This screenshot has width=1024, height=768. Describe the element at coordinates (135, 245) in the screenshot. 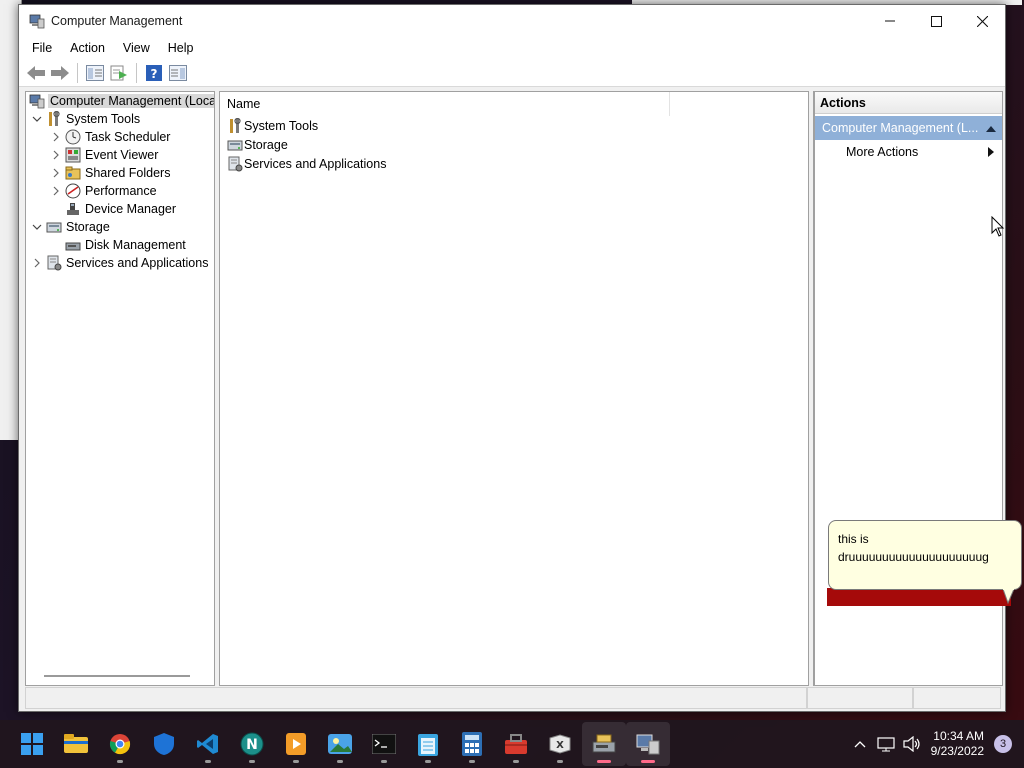

I see `tree-item-label: Disk Management` at that location.